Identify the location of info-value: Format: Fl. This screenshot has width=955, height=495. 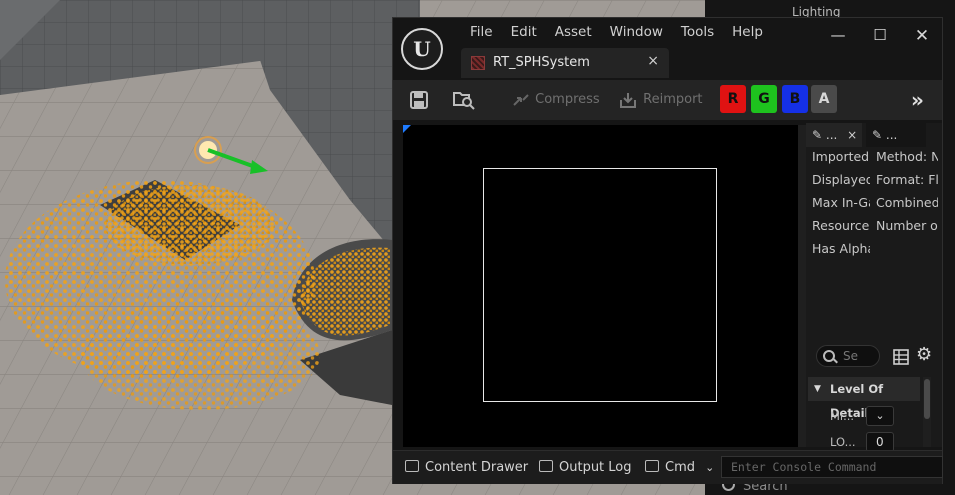
(907, 179).